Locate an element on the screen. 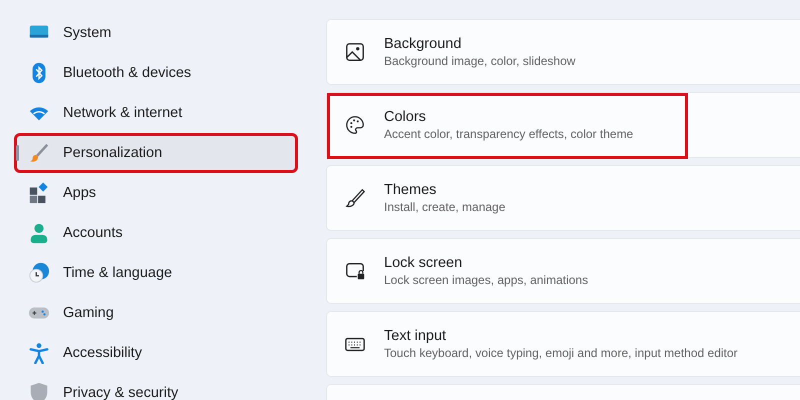 This screenshot has height=400, width=800. card-description: Install, create, manage is located at coordinates (445, 207).